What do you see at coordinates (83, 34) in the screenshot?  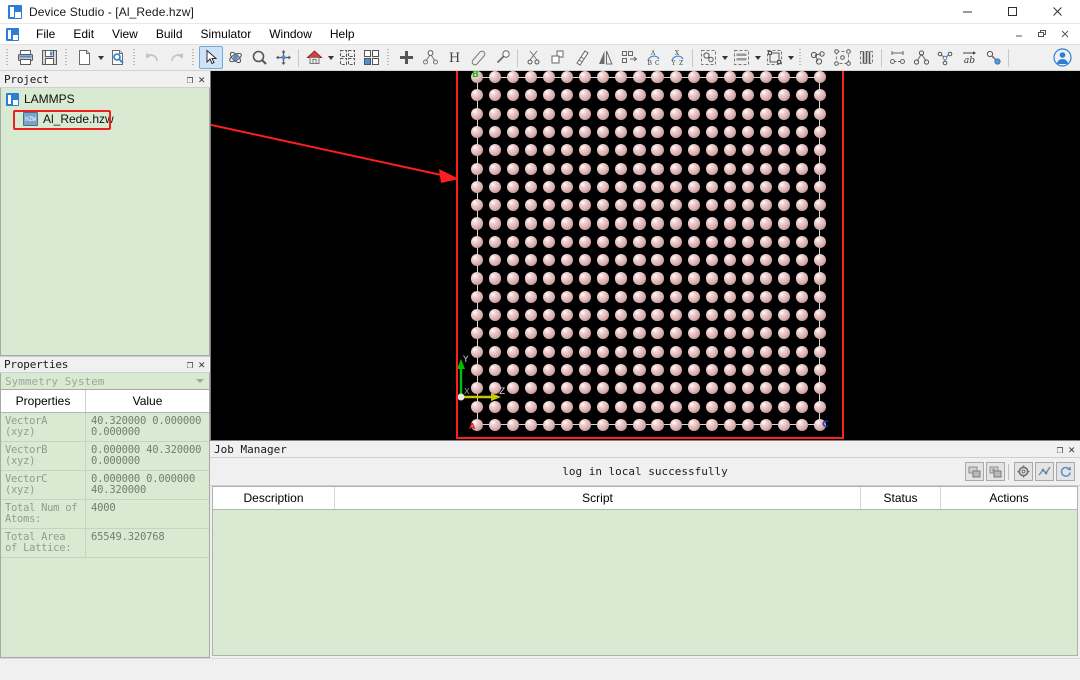 I see `menu-edit: Edit` at bounding box center [83, 34].